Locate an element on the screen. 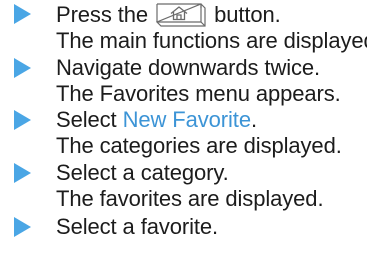  step-2-instruction: Navigate downwards twice. is located at coordinates (188, 67).